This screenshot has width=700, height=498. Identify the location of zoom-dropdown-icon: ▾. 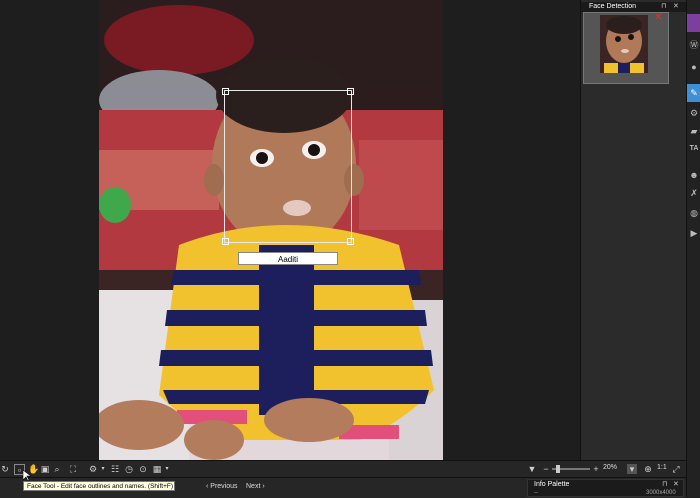
(632, 469).